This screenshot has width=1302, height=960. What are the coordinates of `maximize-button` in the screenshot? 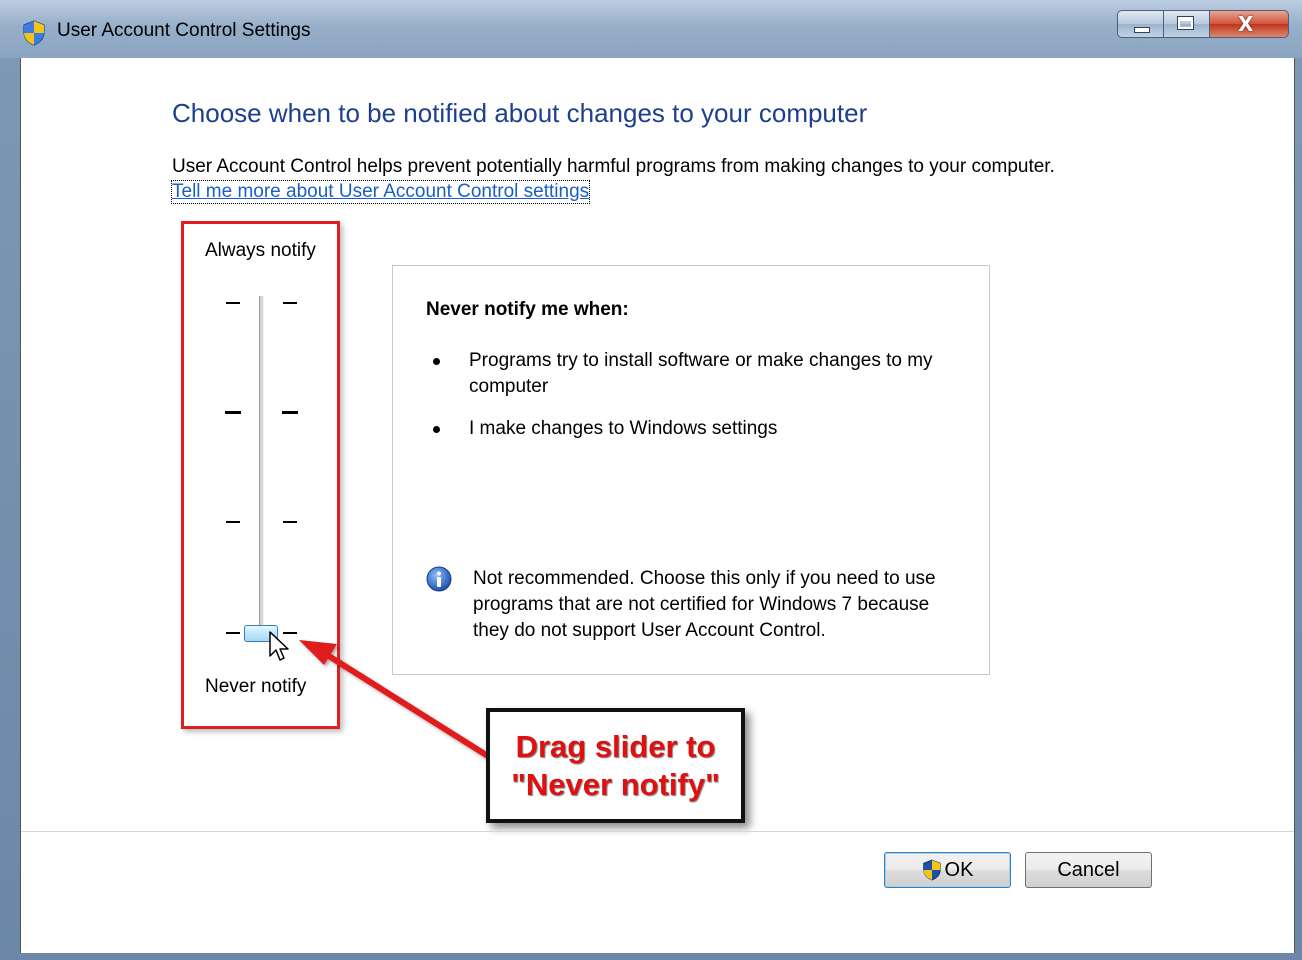 It's located at (1186, 24).